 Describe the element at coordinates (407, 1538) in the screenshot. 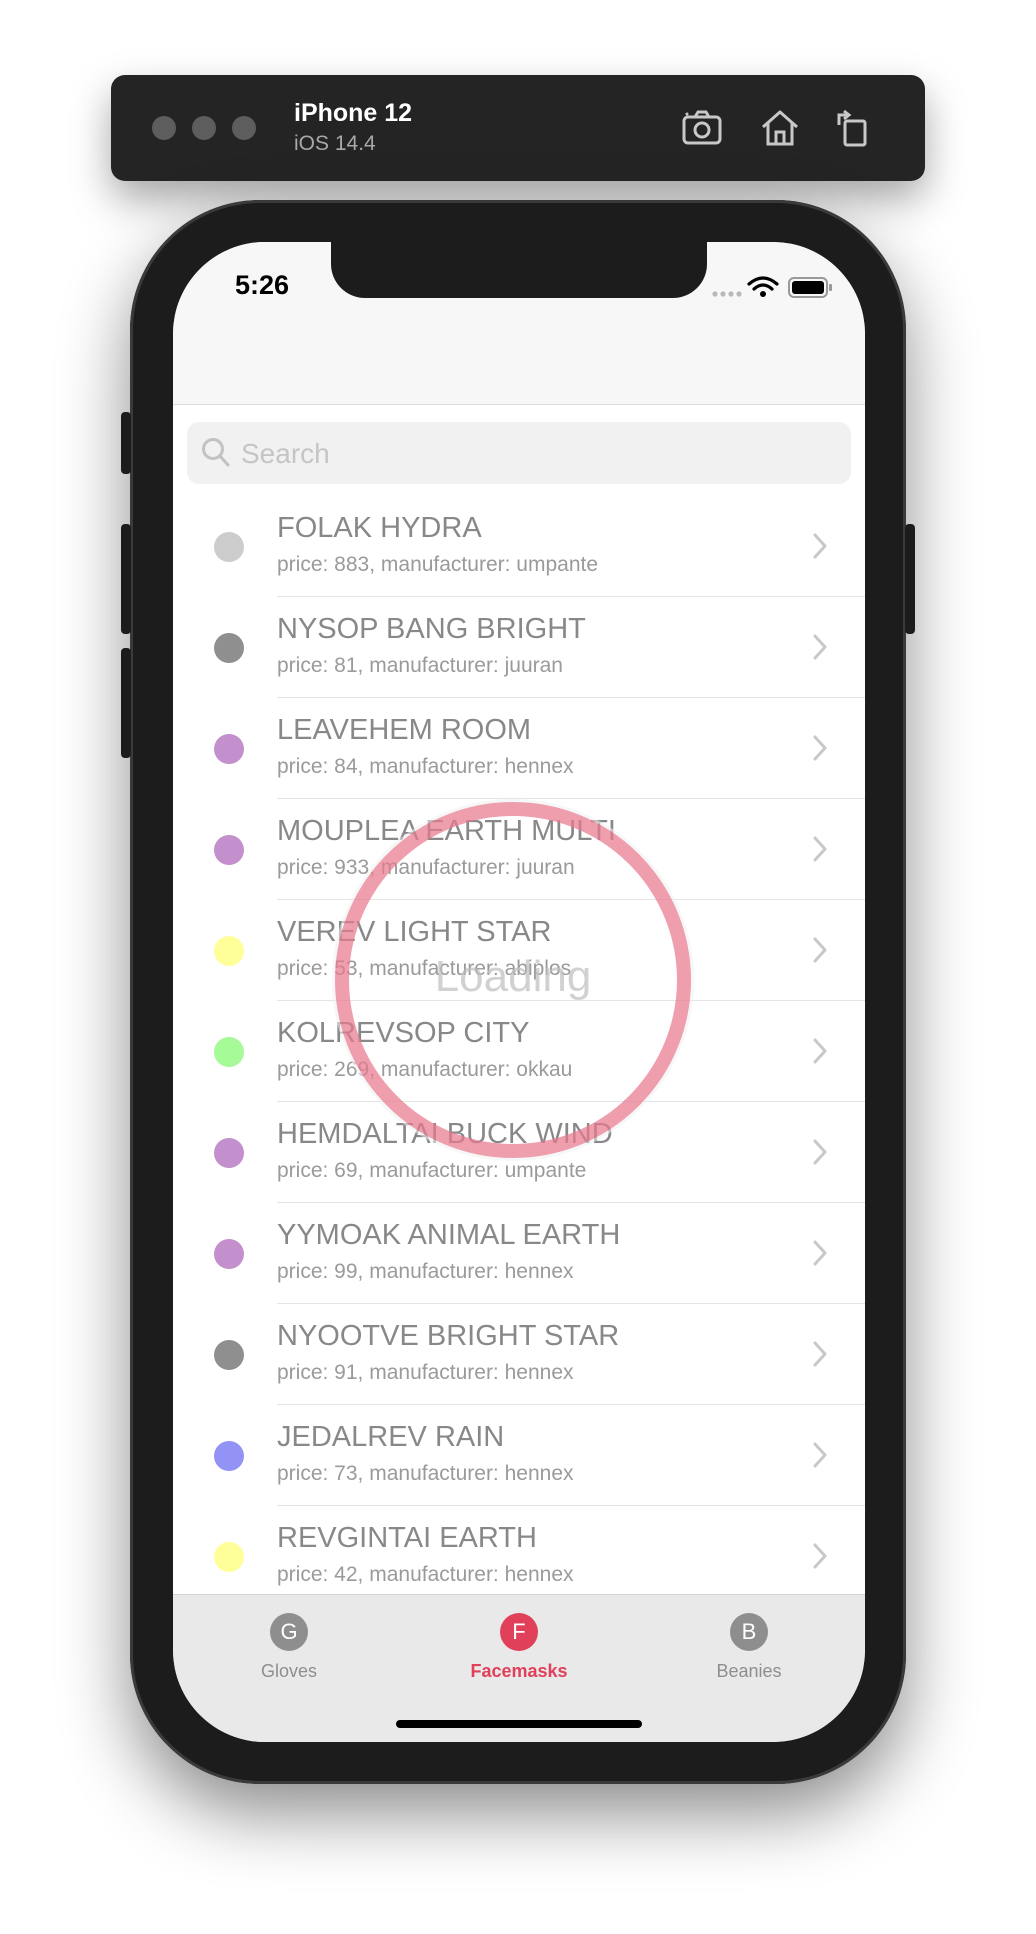

I see `item-name: REVGINTAI EARTH` at that location.